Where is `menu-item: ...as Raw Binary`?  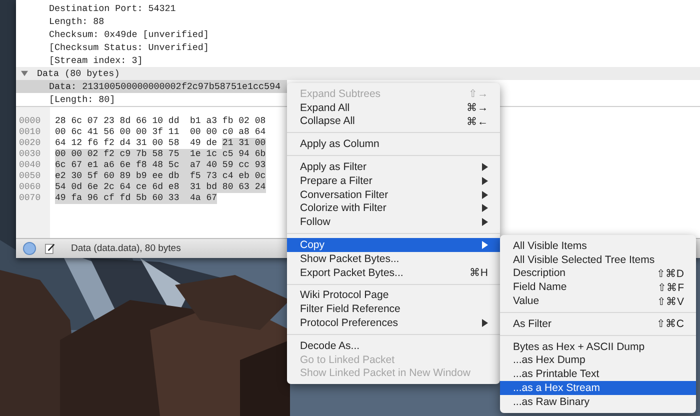 menu-item: ...as Raw Binary is located at coordinates (598, 401).